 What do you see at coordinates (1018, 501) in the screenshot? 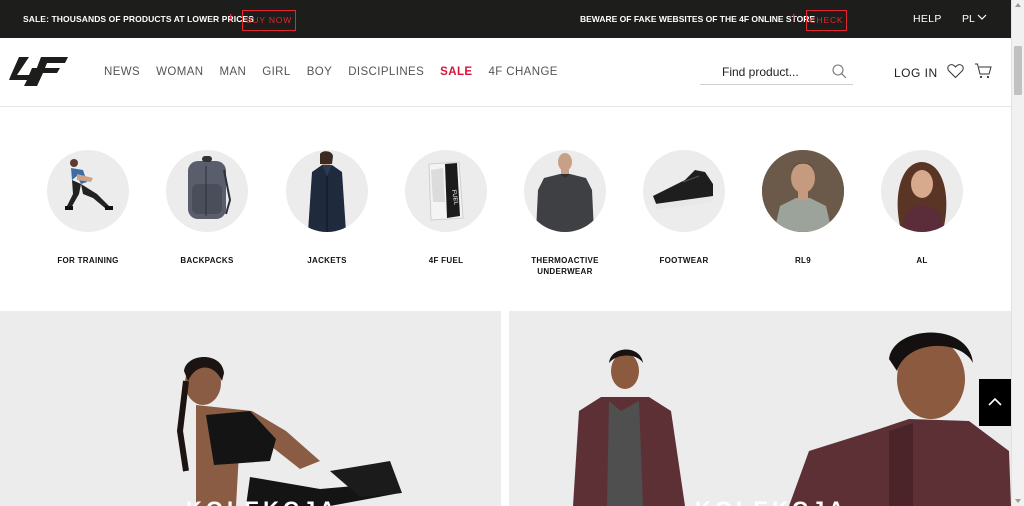
I see `scroll-down-arrow` at bounding box center [1018, 501].